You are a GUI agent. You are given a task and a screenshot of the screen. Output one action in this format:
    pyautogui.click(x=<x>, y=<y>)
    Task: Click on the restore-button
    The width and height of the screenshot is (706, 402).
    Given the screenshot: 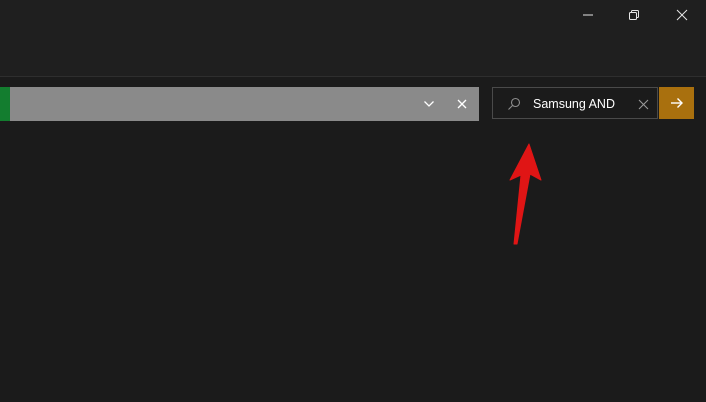 What is the action you would take?
    pyautogui.click(x=634, y=15)
    